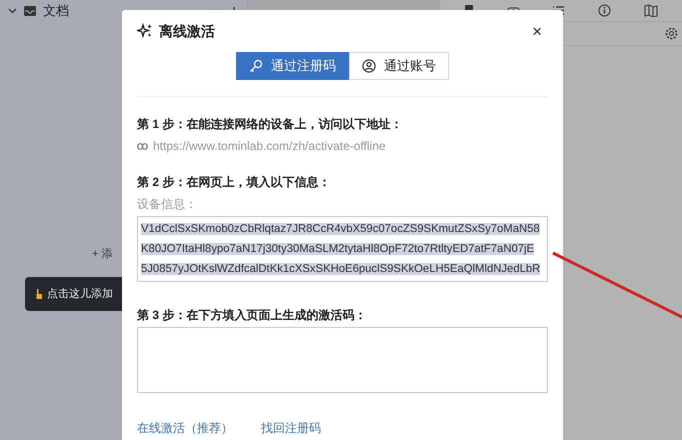 The height and width of the screenshot is (440, 682). What do you see at coordinates (605, 10) in the screenshot?
I see `info-icon` at bounding box center [605, 10].